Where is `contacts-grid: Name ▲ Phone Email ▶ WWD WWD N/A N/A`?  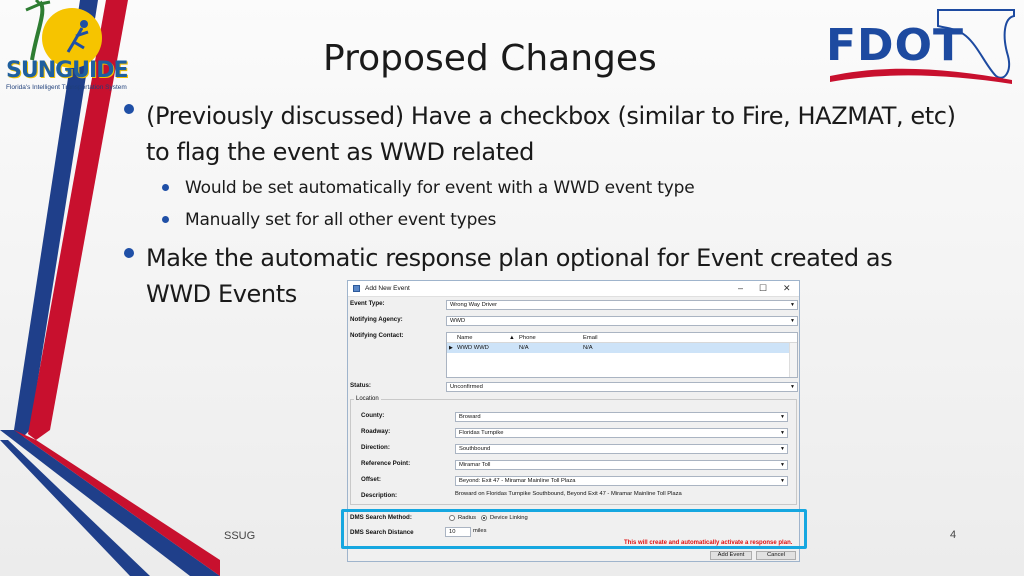 contacts-grid: Name ▲ Phone Email ▶ WWD WWD N/A N/A is located at coordinates (622, 355).